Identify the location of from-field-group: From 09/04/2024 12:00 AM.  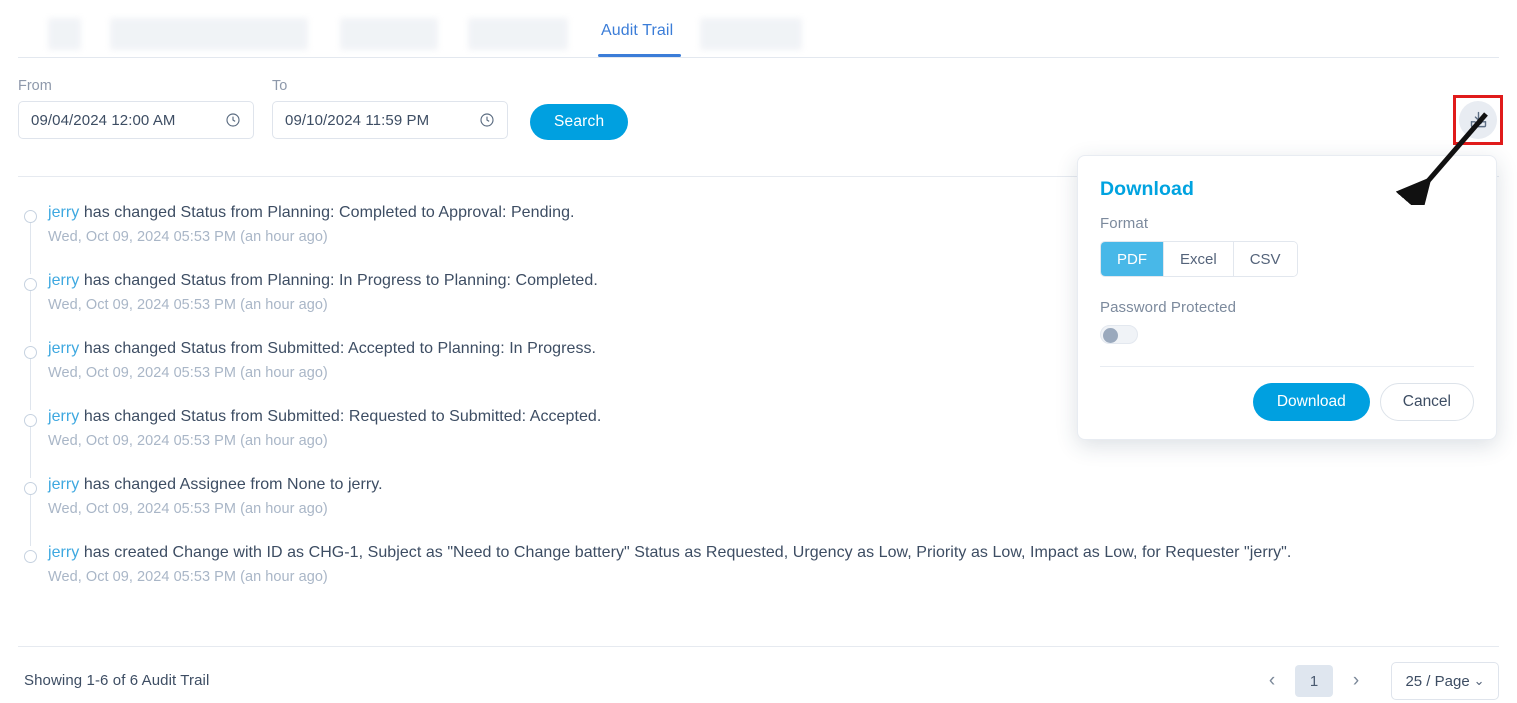
(136, 108).